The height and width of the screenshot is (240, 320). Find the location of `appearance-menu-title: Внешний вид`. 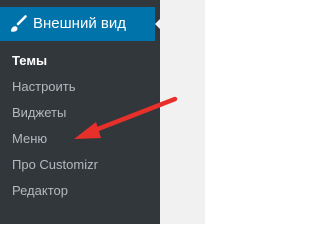

appearance-menu-title: Внешний вид is located at coordinates (79, 23).